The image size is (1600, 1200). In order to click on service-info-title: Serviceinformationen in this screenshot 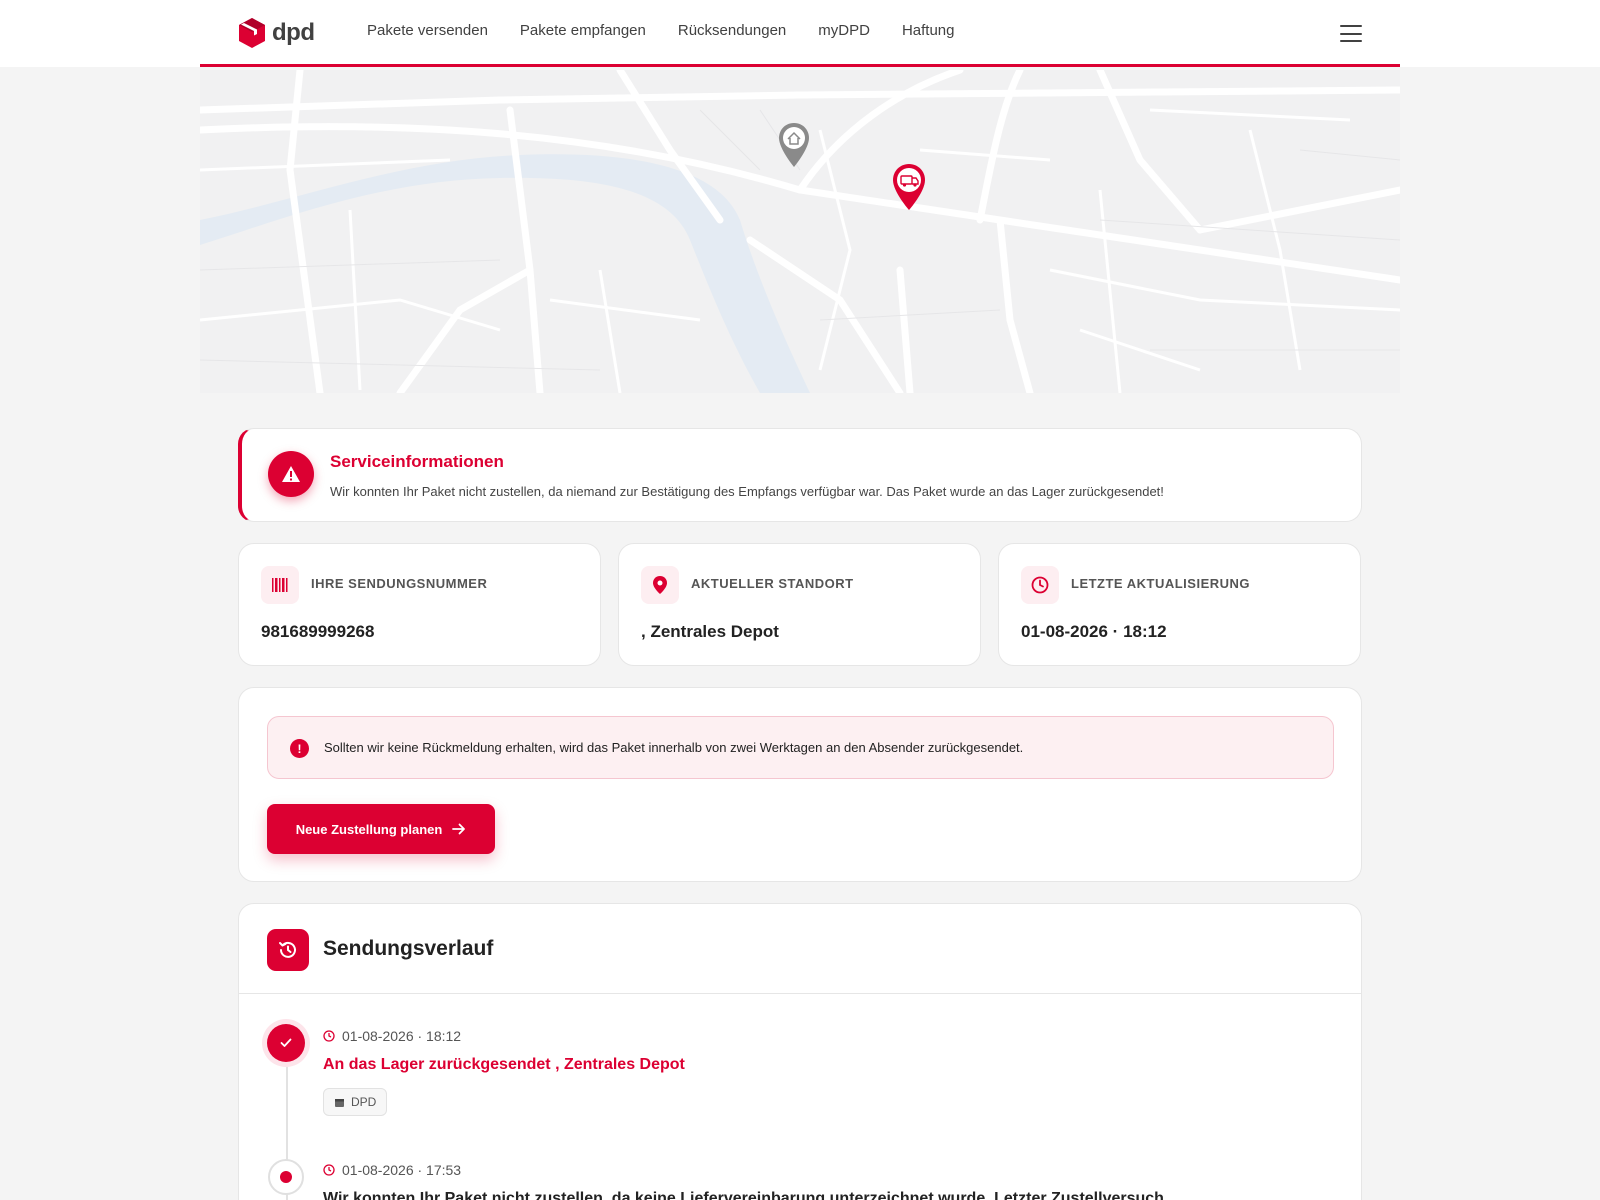, I will do `click(417, 461)`.